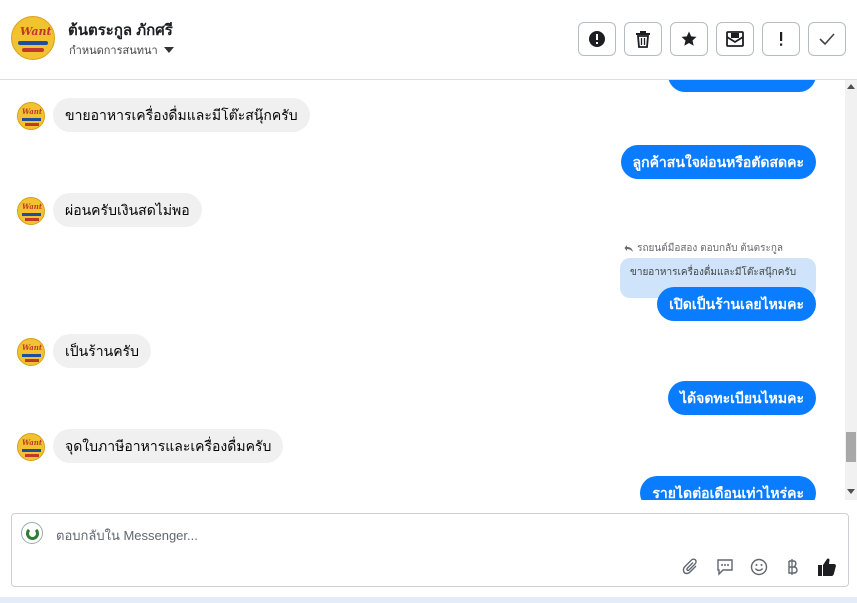  I want to click on assign-conversation-dropdown: กำหนดการสนทนา, so click(121, 50).